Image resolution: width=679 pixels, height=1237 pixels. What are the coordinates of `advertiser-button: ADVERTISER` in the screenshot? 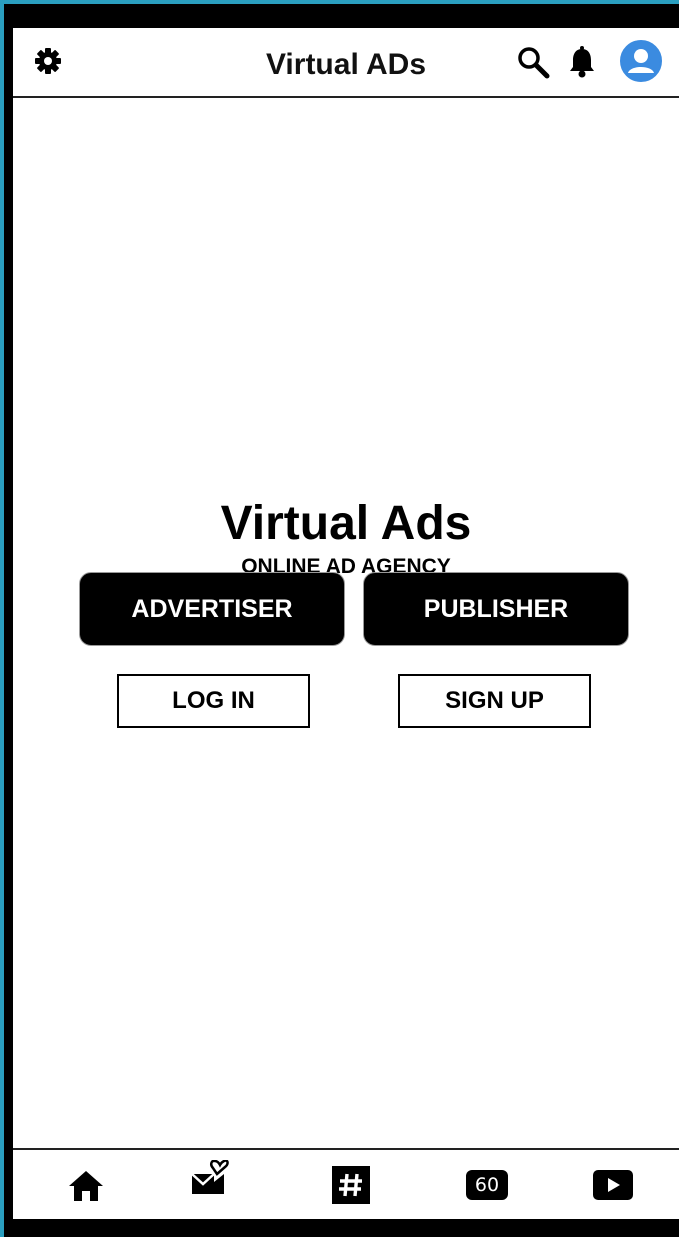 It's located at (212, 609).